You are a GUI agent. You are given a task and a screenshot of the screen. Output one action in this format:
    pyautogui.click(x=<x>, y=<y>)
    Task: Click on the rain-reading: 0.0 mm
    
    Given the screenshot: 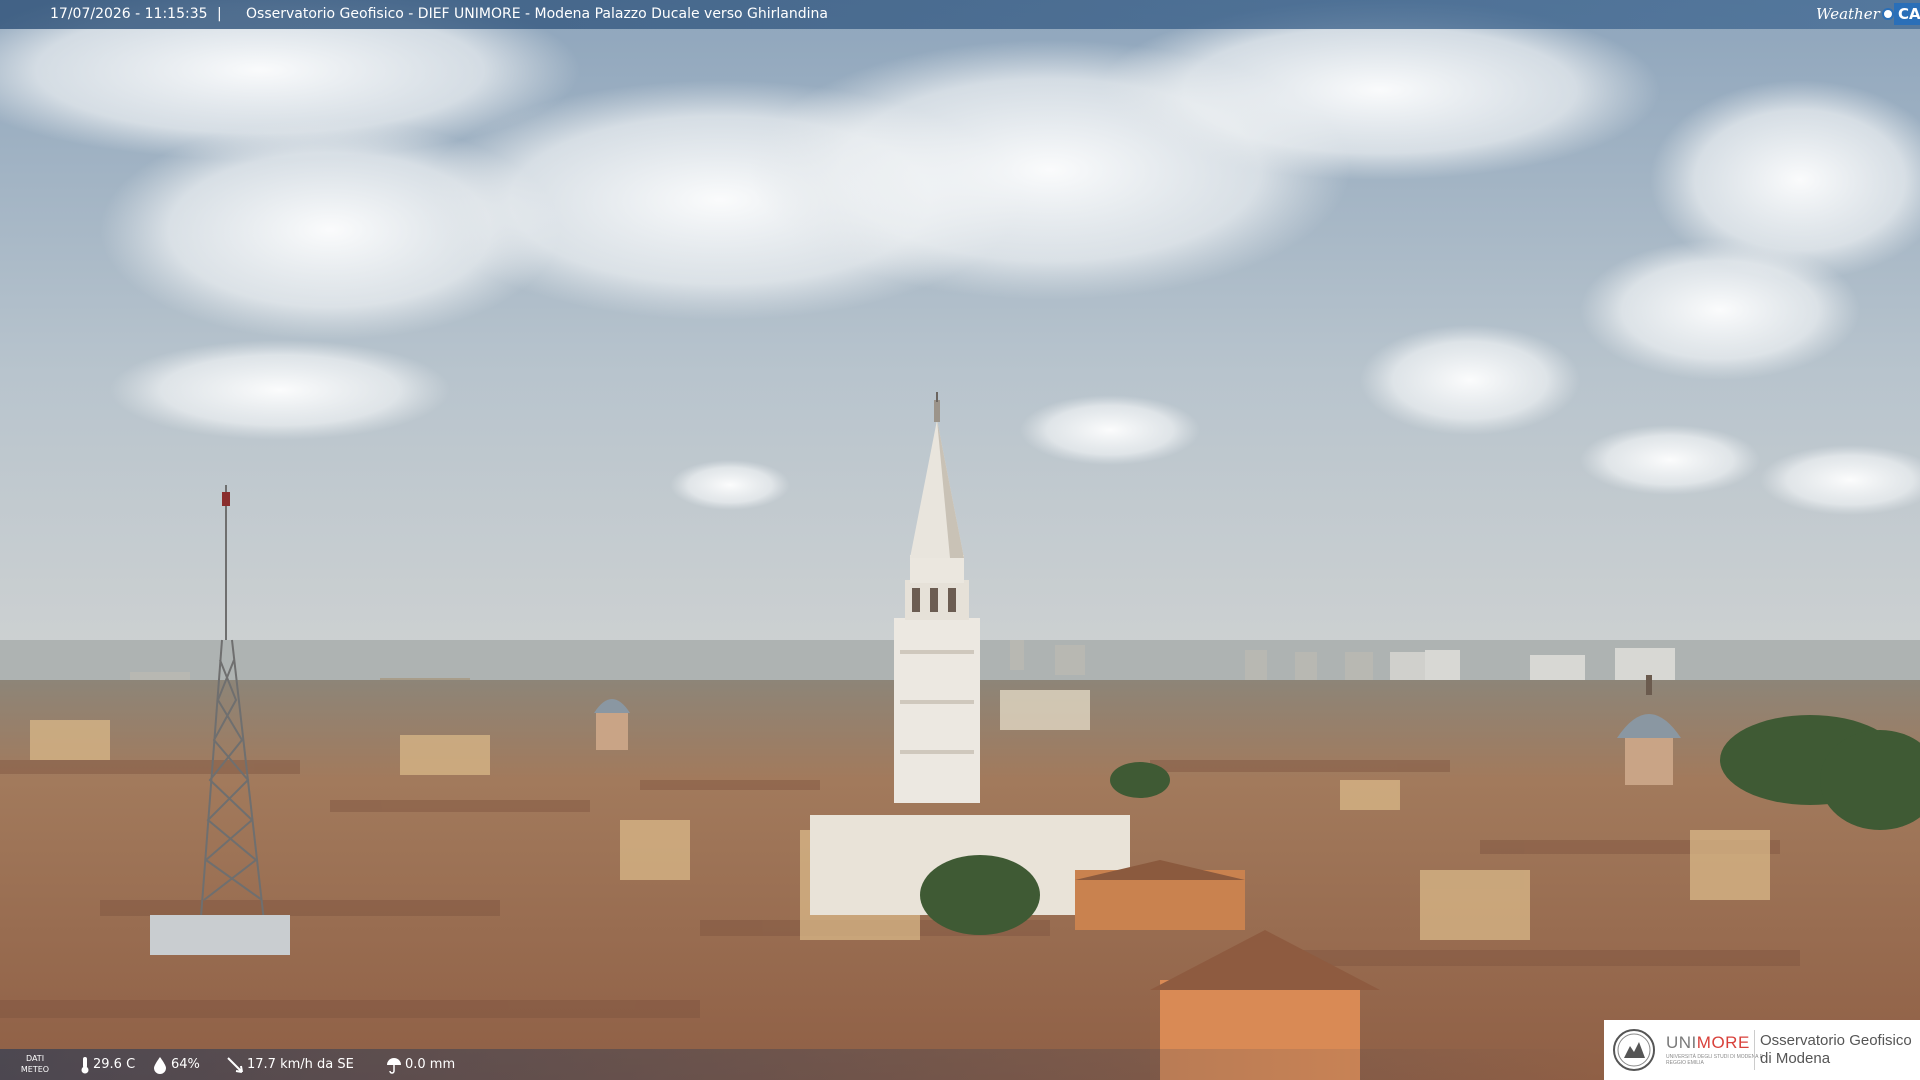 What is the action you would take?
    pyautogui.click(x=420, y=1064)
    